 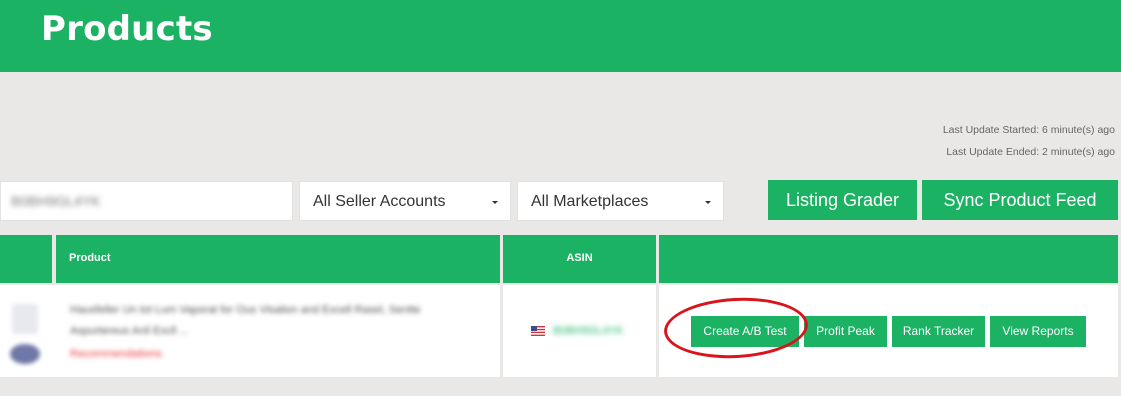 What do you see at coordinates (1030, 152) in the screenshot?
I see `last-update-ended-text: Last Update Ended: 2 minute(s) ago` at bounding box center [1030, 152].